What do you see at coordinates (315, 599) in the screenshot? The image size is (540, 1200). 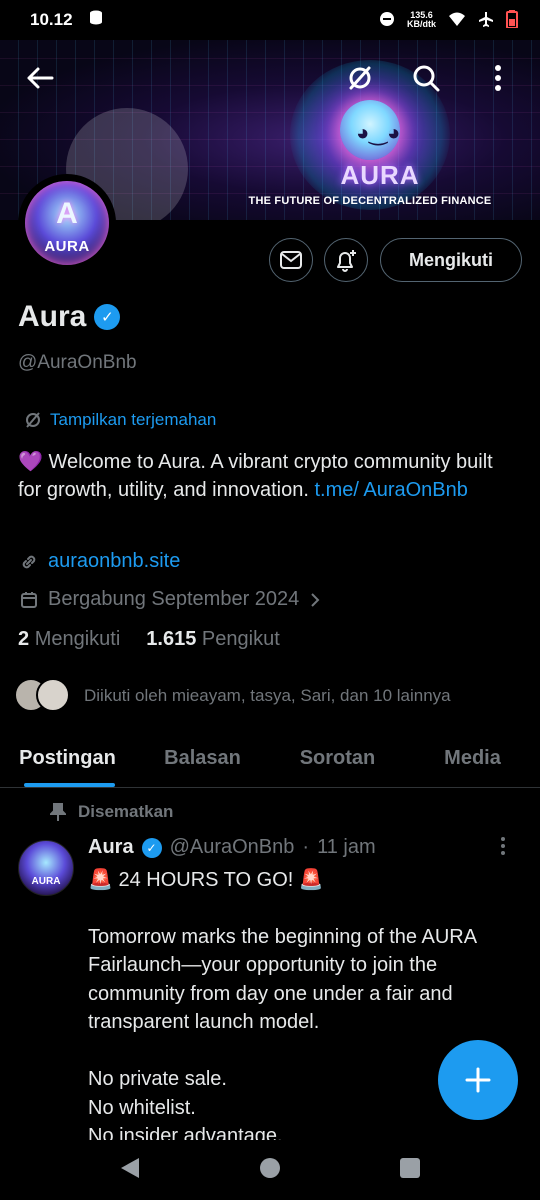 I see `chevron-right-icon` at bounding box center [315, 599].